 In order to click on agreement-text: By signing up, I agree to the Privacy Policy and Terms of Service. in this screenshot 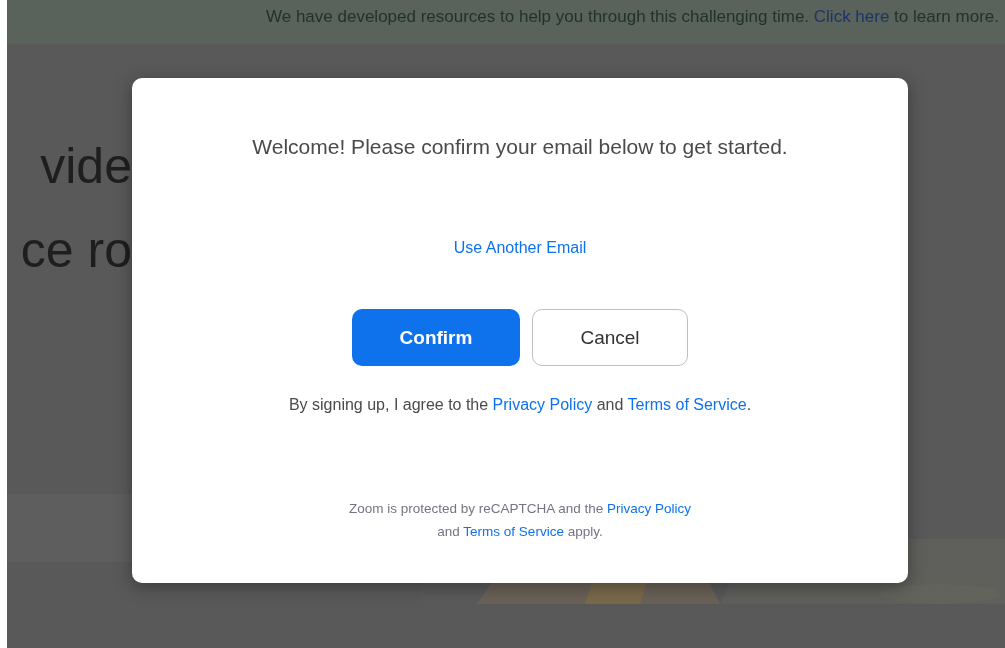, I will do `click(520, 405)`.